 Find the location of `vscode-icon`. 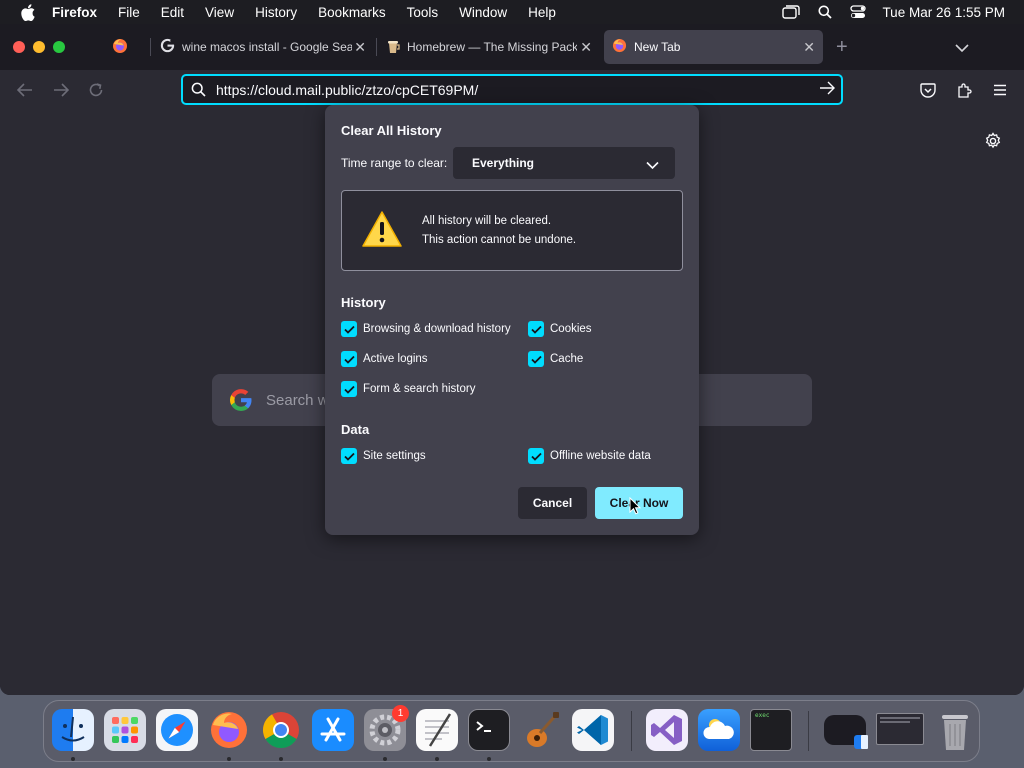

vscode-icon is located at coordinates (593, 730).